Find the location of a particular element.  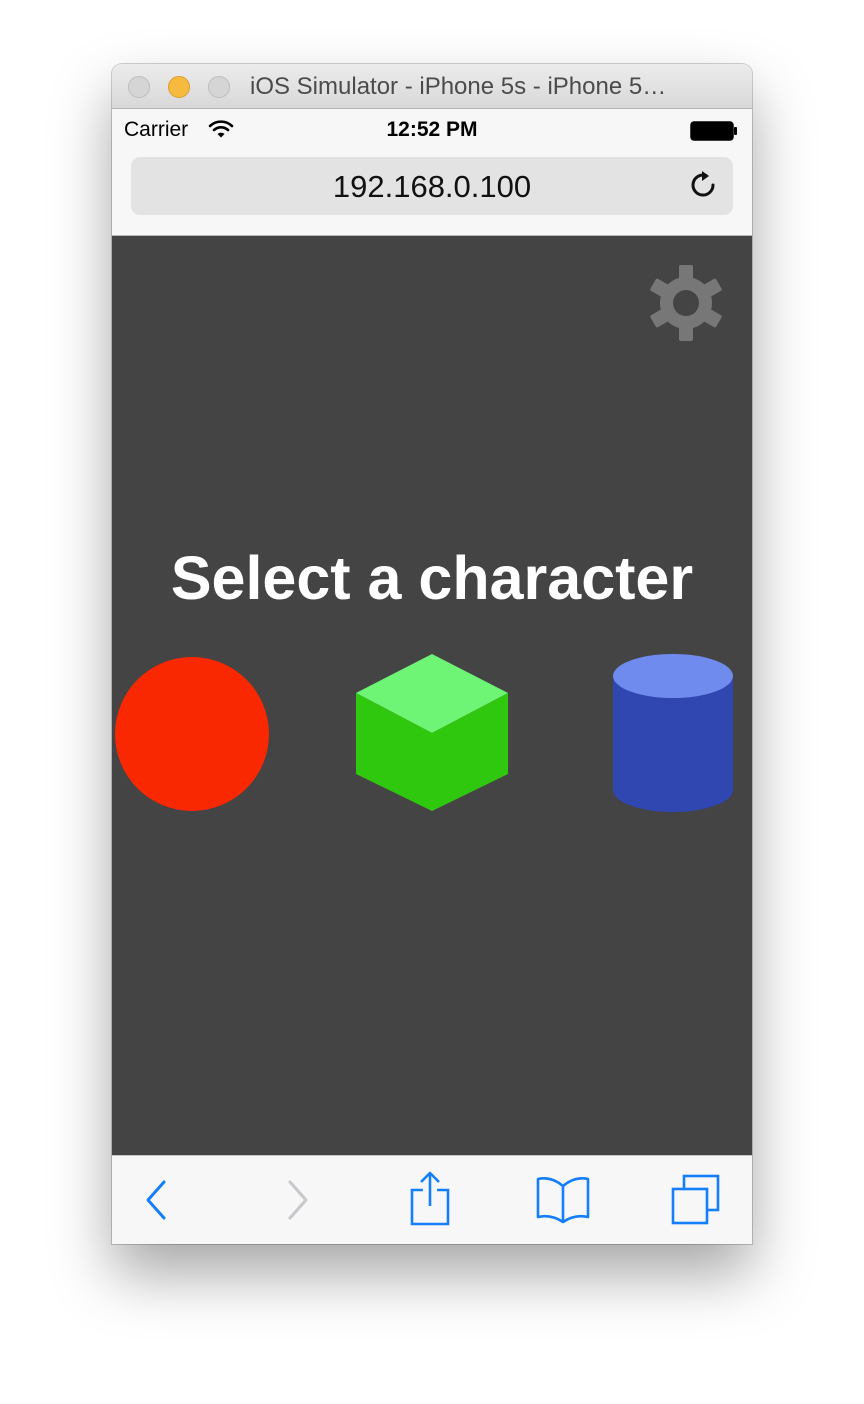

bookmarks-icon is located at coordinates (563, 1201).